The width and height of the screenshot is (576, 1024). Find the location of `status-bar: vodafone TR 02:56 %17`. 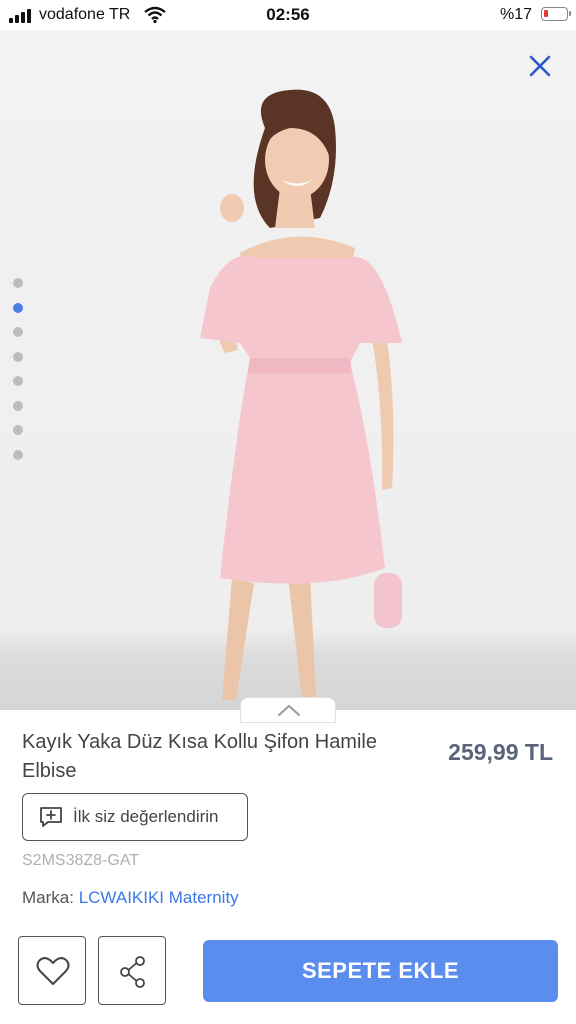

status-bar: vodafone TR 02:56 %17 is located at coordinates (288, 15).